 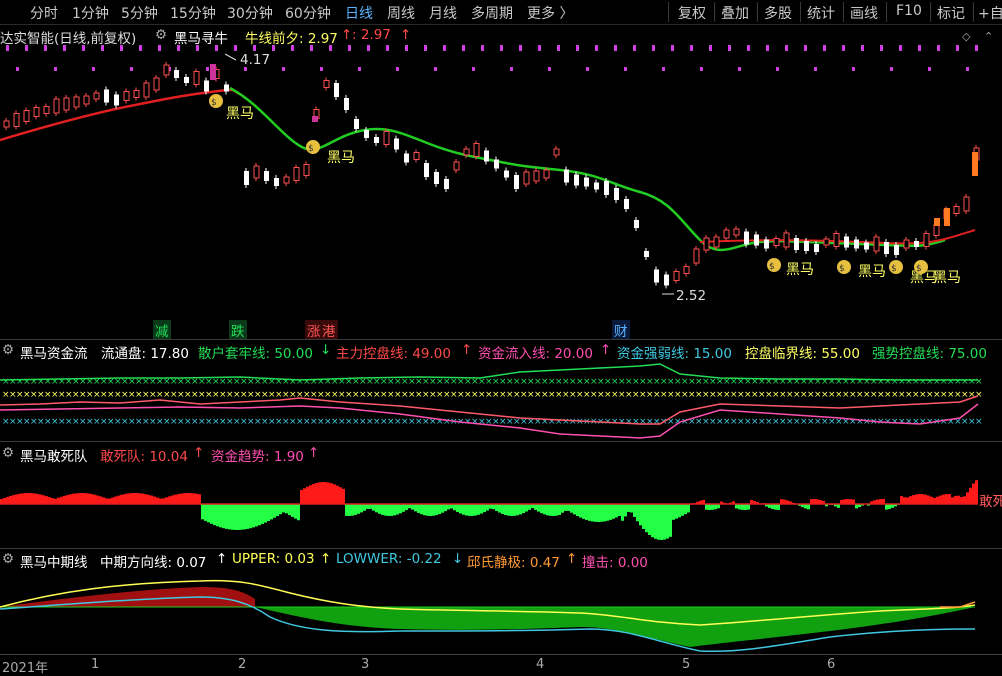 What do you see at coordinates (821, 13) in the screenshot?
I see `statistics-button: 统计` at bounding box center [821, 13].